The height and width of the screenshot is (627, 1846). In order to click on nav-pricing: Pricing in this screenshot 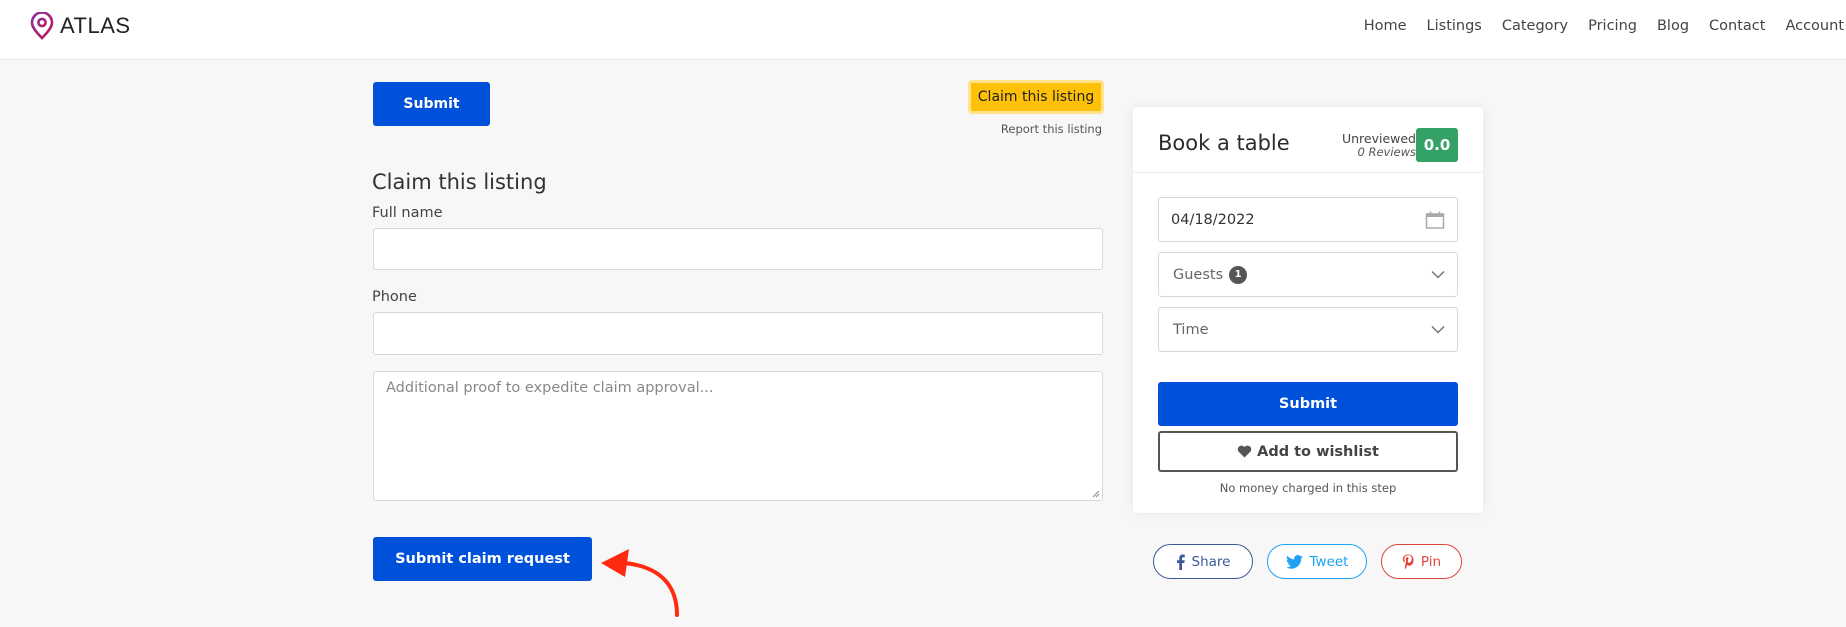, I will do `click(1612, 26)`.